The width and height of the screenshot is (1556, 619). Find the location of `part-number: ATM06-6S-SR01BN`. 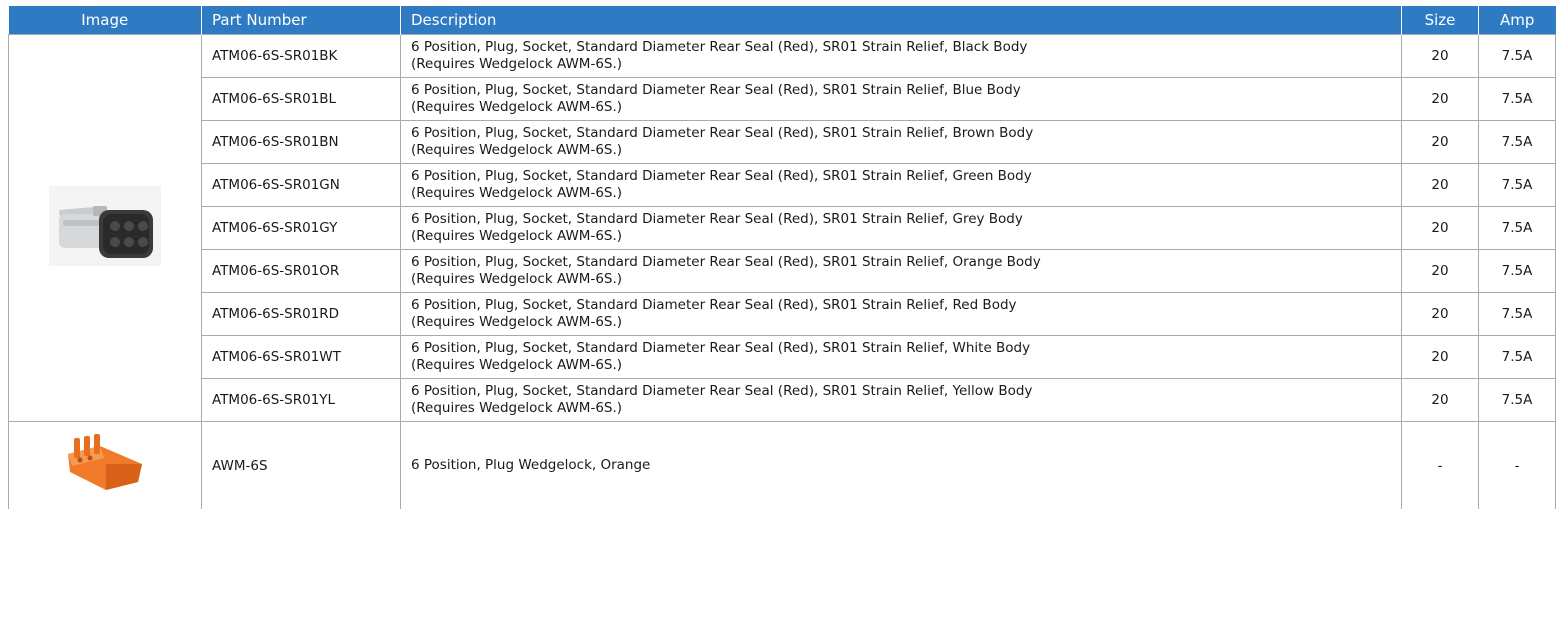

part-number: ATM06-6S-SR01BN is located at coordinates (301, 142).